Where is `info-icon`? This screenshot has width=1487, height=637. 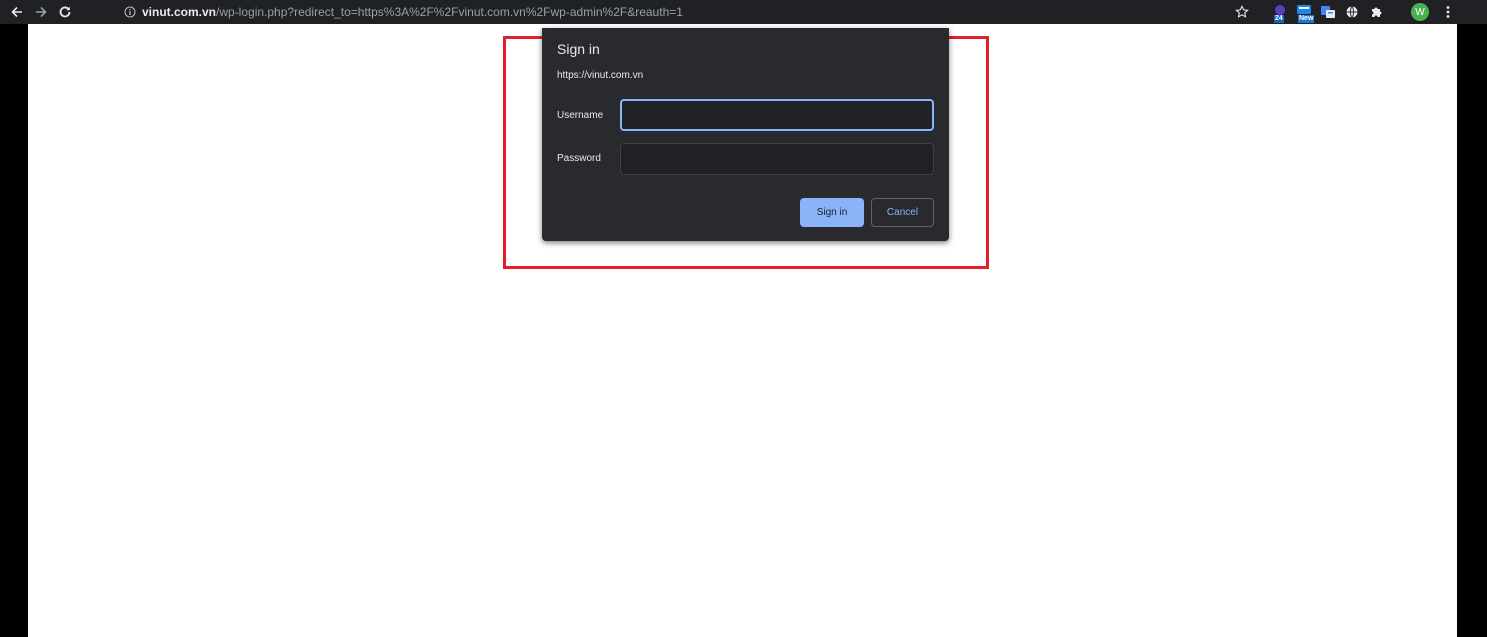
info-icon is located at coordinates (130, 12).